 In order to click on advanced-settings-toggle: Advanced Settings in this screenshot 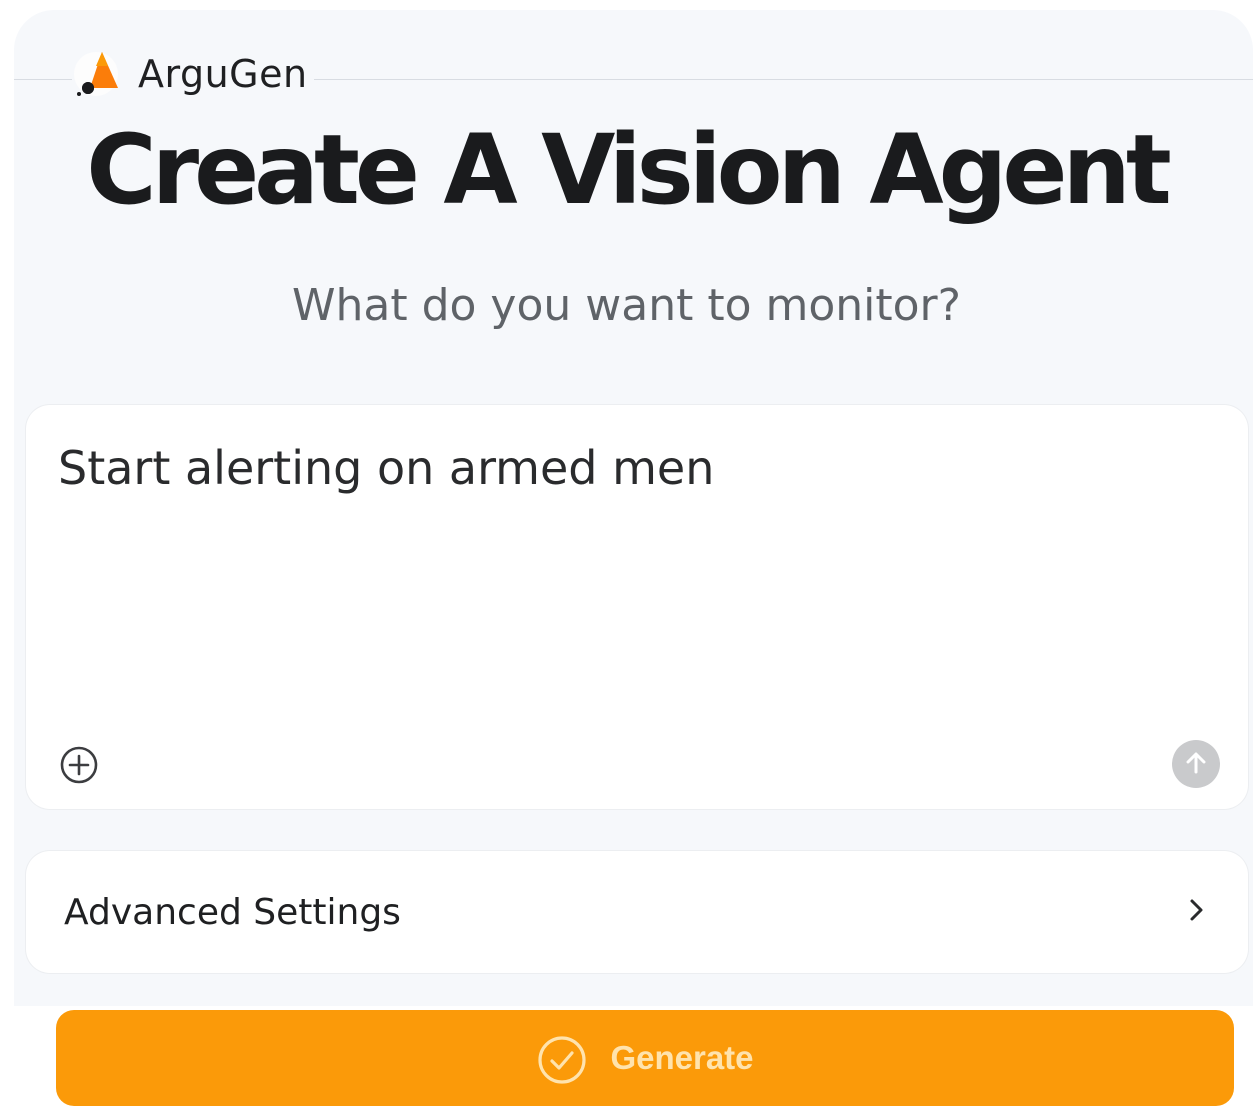, I will do `click(637, 912)`.